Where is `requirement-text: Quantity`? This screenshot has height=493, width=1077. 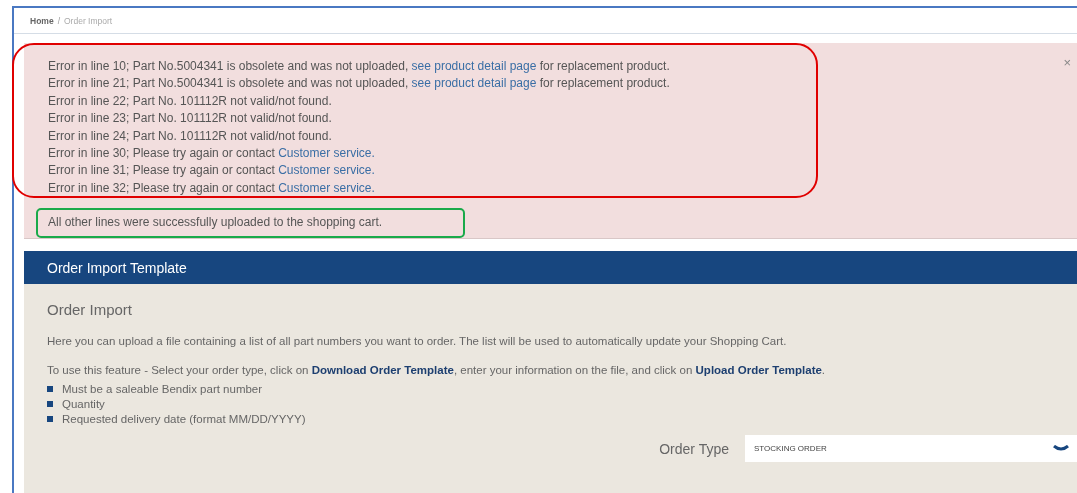
requirement-text: Quantity is located at coordinates (83, 404).